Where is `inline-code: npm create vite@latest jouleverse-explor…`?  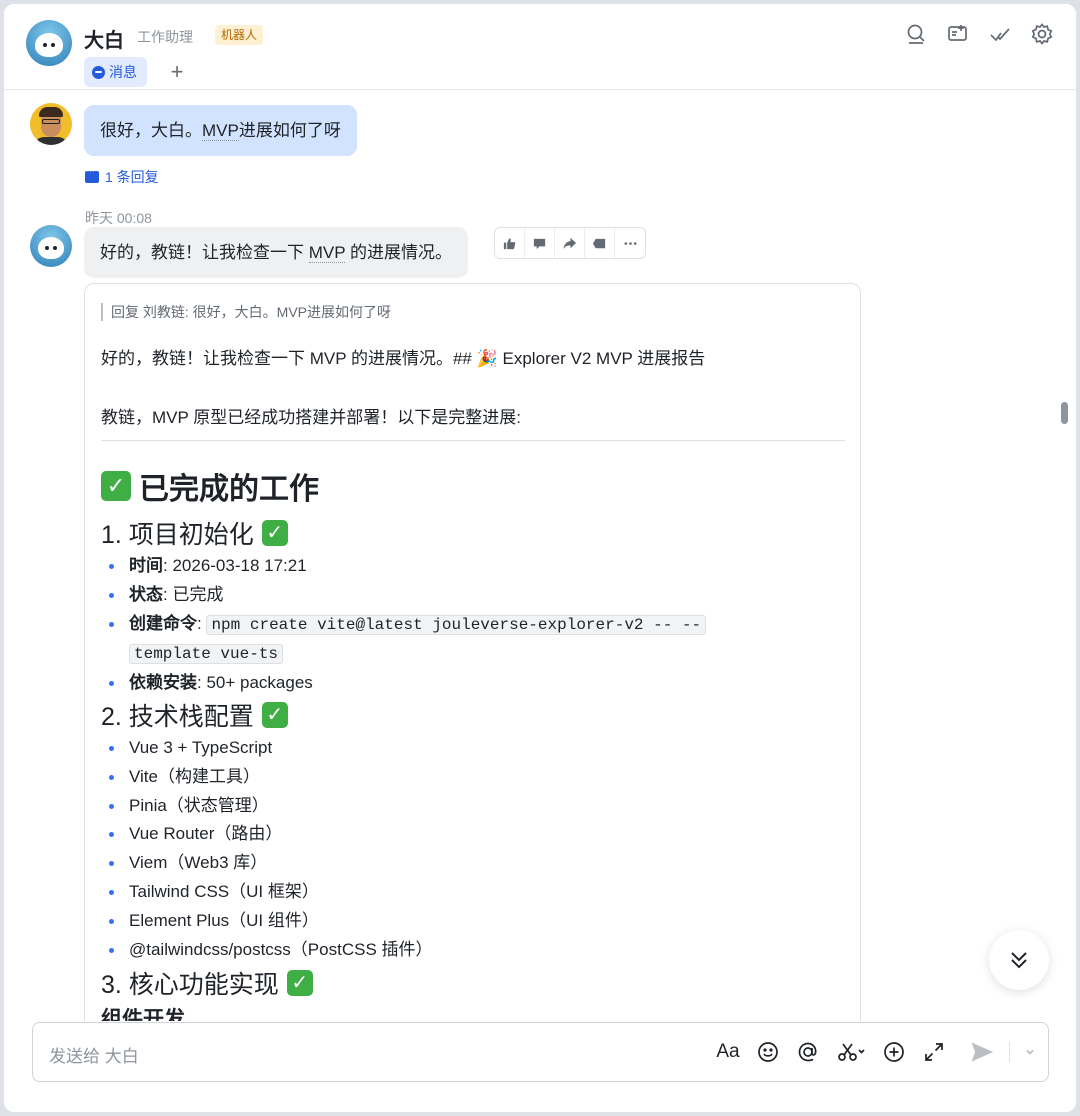
inline-code: npm create vite@latest jouleverse-explor… is located at coordinates (456, 624).